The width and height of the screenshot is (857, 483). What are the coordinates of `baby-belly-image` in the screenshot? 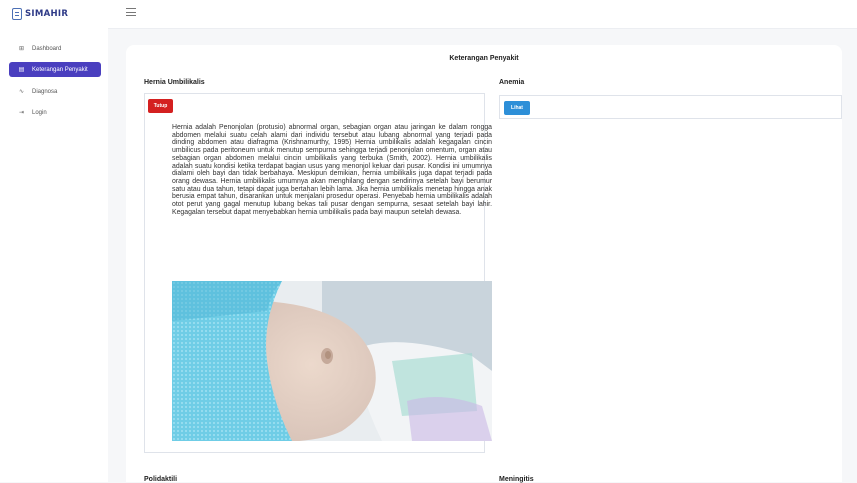 It's located at (332, 361).